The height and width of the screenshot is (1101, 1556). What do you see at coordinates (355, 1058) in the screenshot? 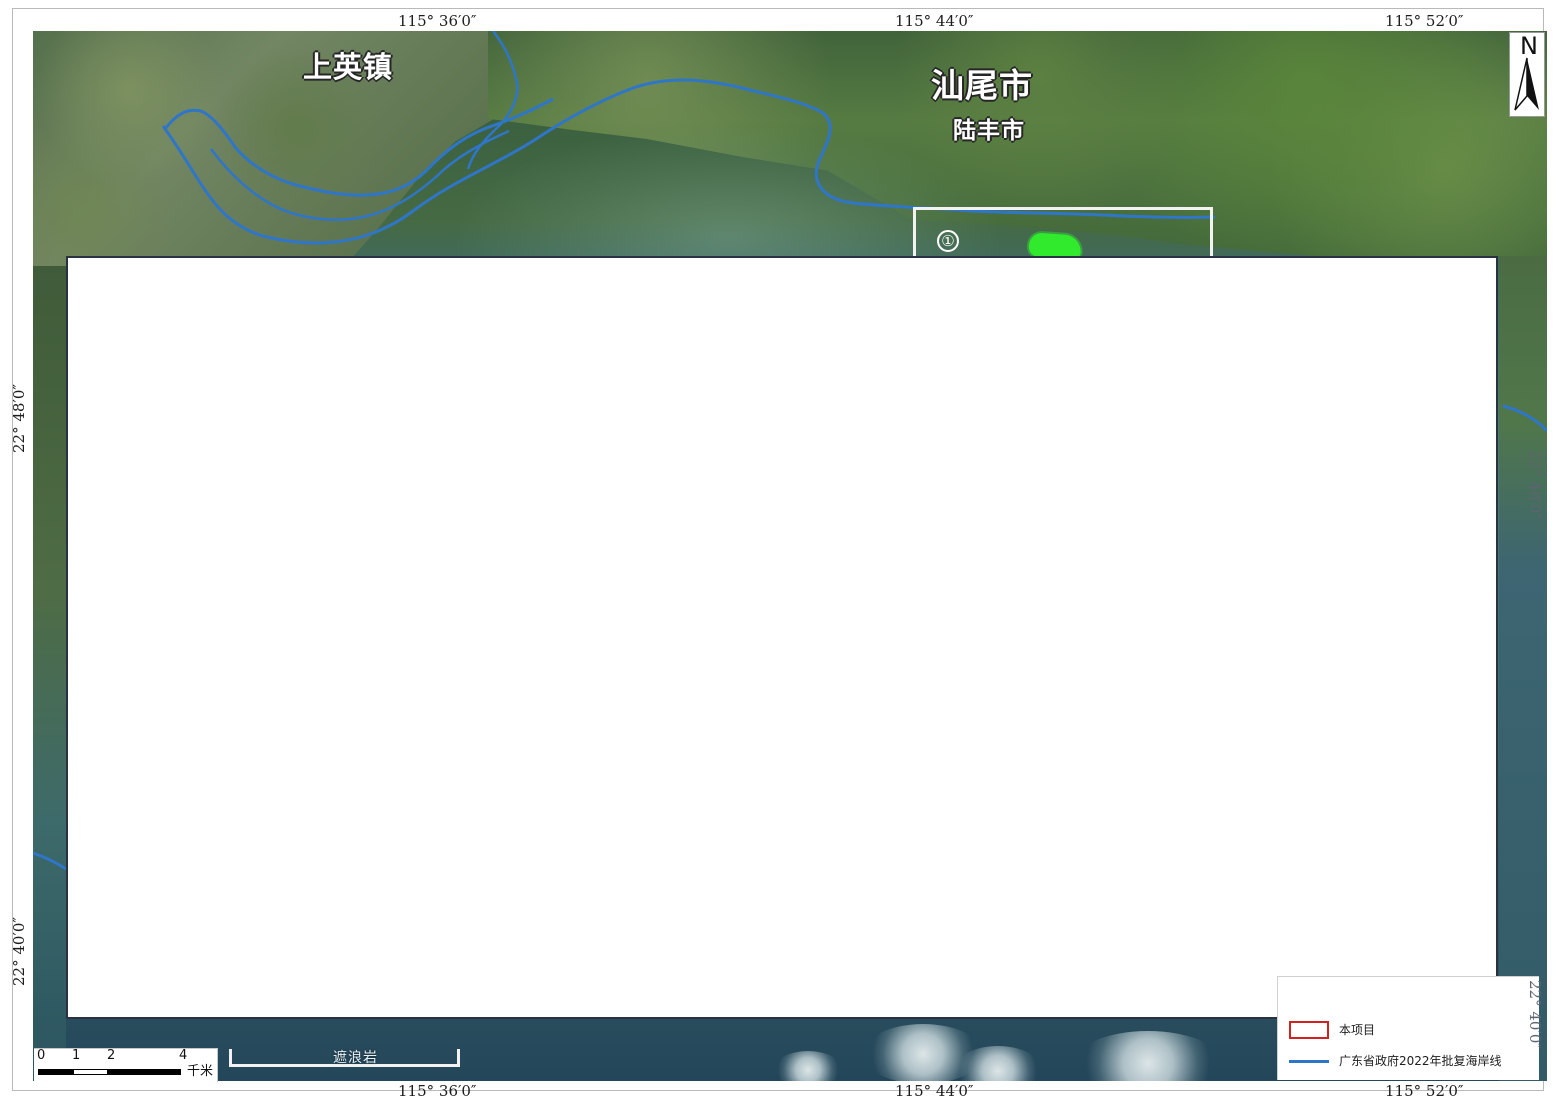
I see `inset-label: 遮浪岩` at bounding box center [355, 1058].